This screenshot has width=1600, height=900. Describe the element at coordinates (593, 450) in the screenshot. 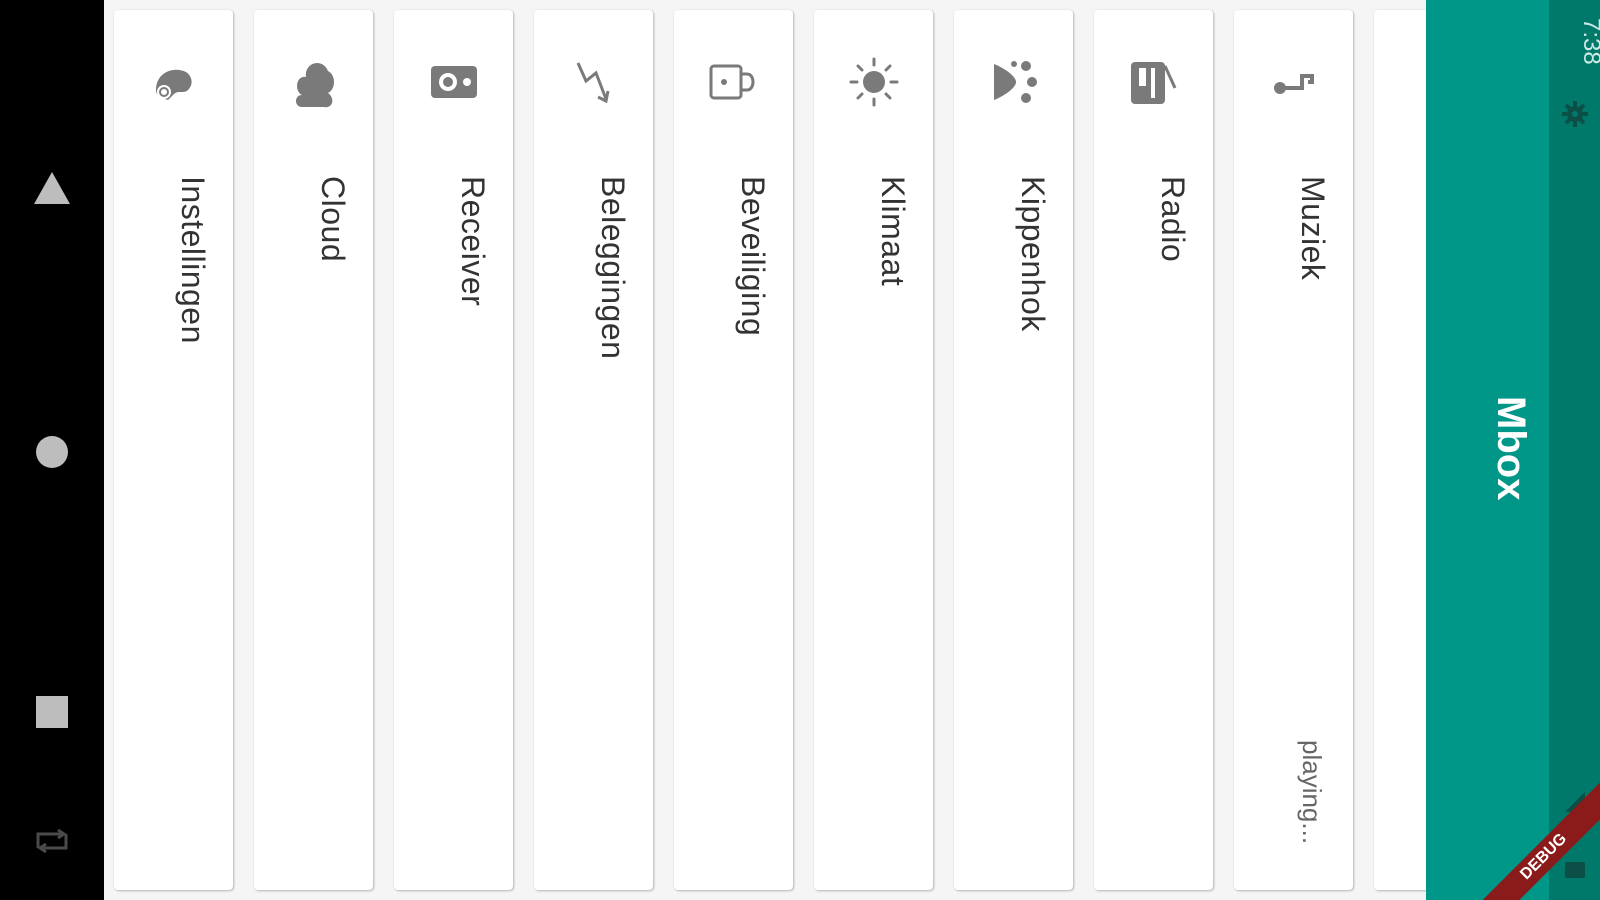

I see `tile-beleggingen: Beleggingen` at that location.